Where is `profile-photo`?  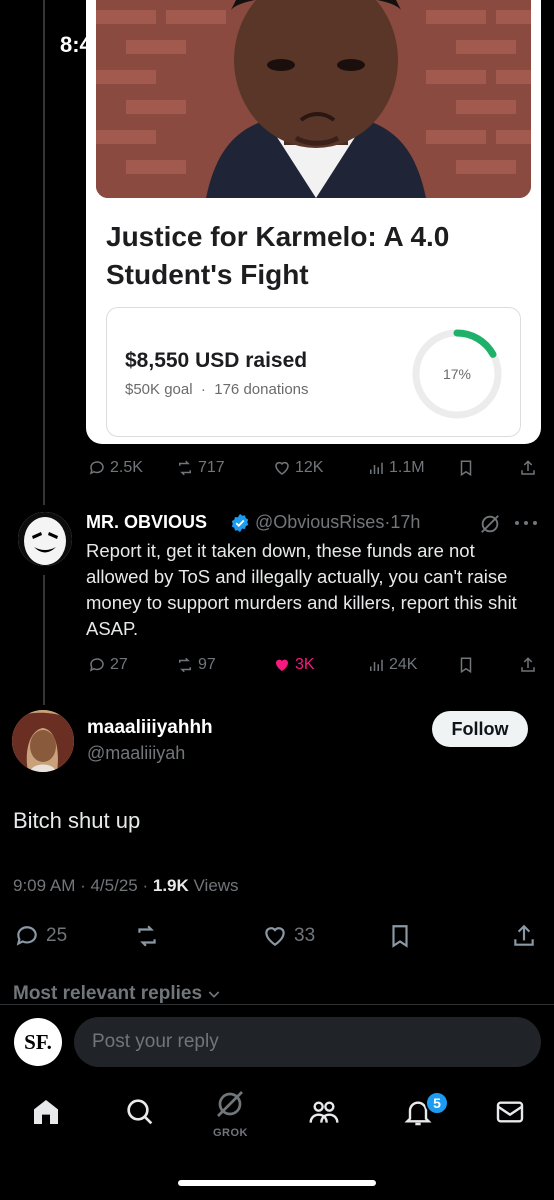 profile-photo is located at coordinates (43, 741).